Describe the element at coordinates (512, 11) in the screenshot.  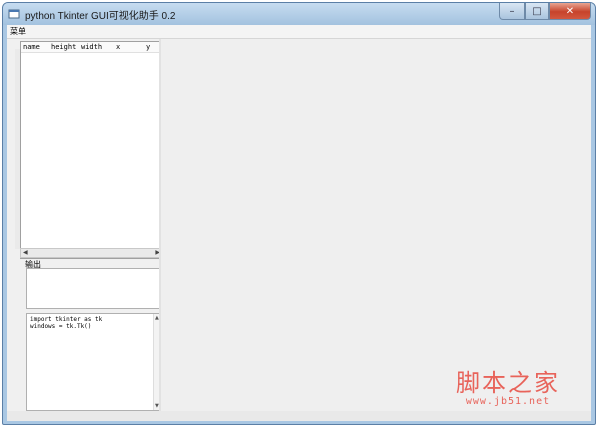
I see `minimize-button: –` at that location.